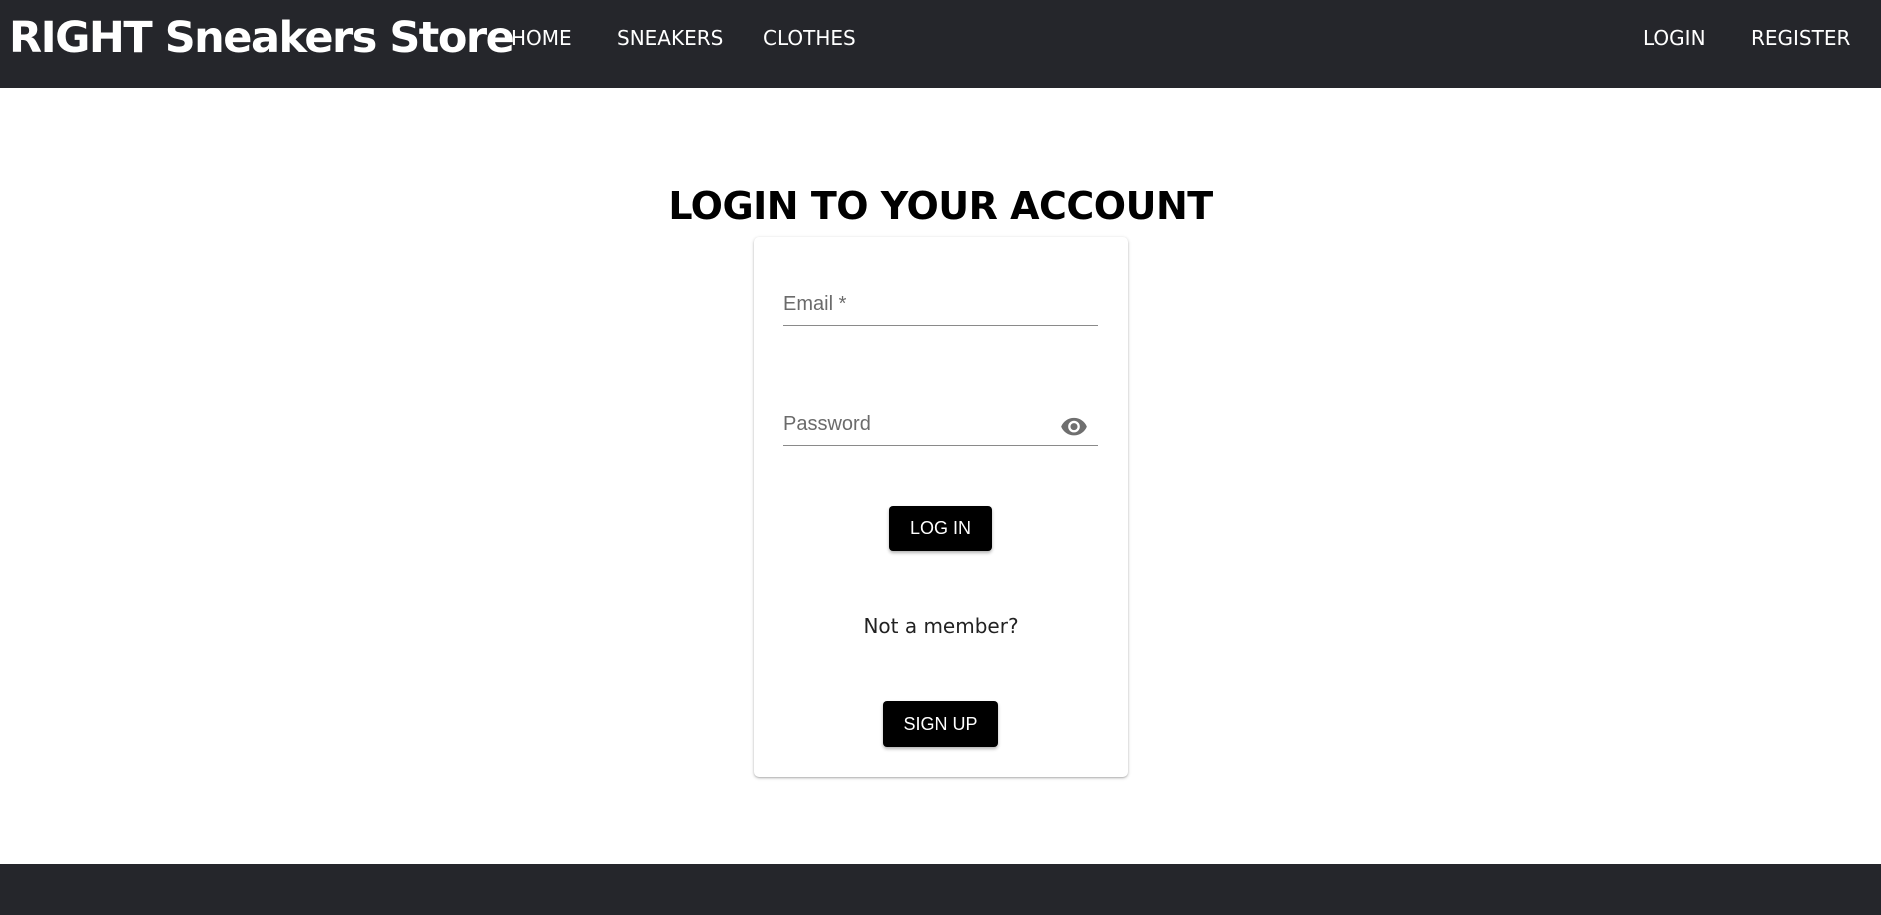 The image size is (1881, 915). What do you see at coordinates (1800, 38) in the screenshot?
I see `nav-register-link: REGISTER` at bounding box center [1800, 38].